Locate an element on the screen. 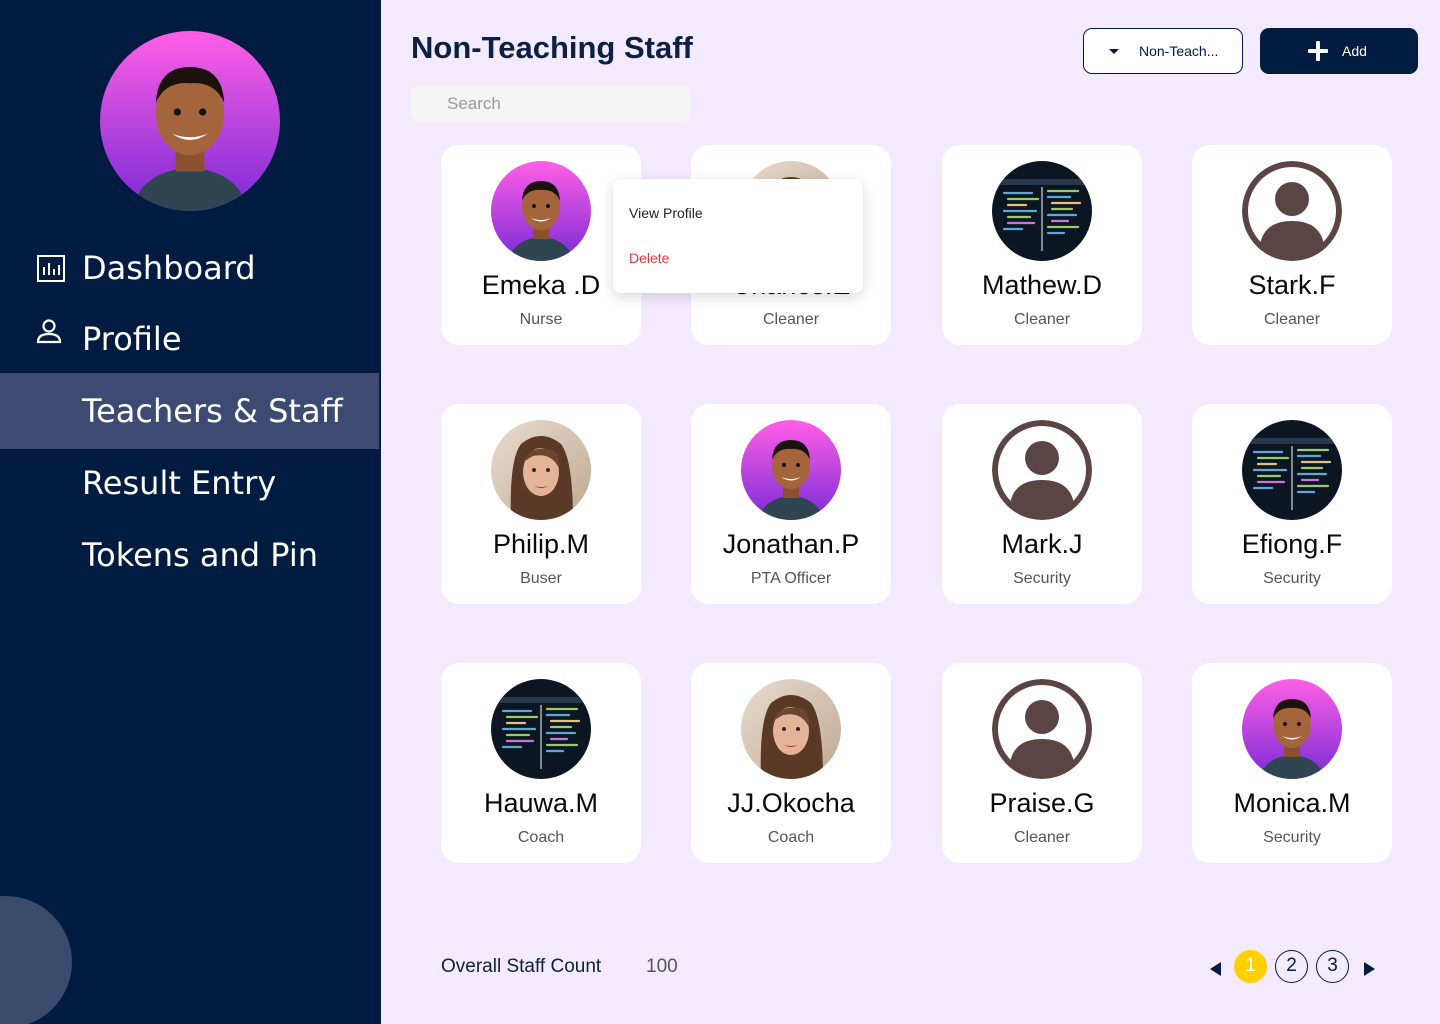 This screenshot has width=1440, height=1024. staff-role: Buser is located at coordinates (541, 578).